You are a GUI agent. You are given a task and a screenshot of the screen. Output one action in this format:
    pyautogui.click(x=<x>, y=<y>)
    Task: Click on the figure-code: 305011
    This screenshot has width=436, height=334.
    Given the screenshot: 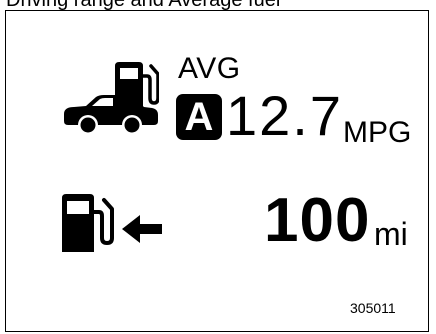 What is the action you would take?
    pyautogui.click(x=373, y=308)
    